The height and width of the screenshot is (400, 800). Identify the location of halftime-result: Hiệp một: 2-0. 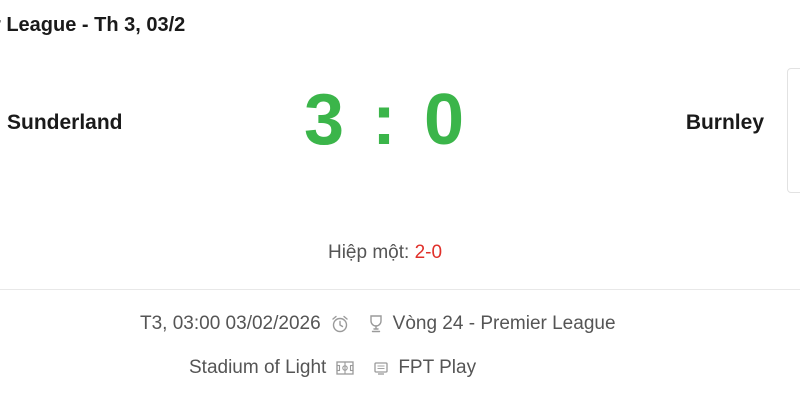
(385, 253).